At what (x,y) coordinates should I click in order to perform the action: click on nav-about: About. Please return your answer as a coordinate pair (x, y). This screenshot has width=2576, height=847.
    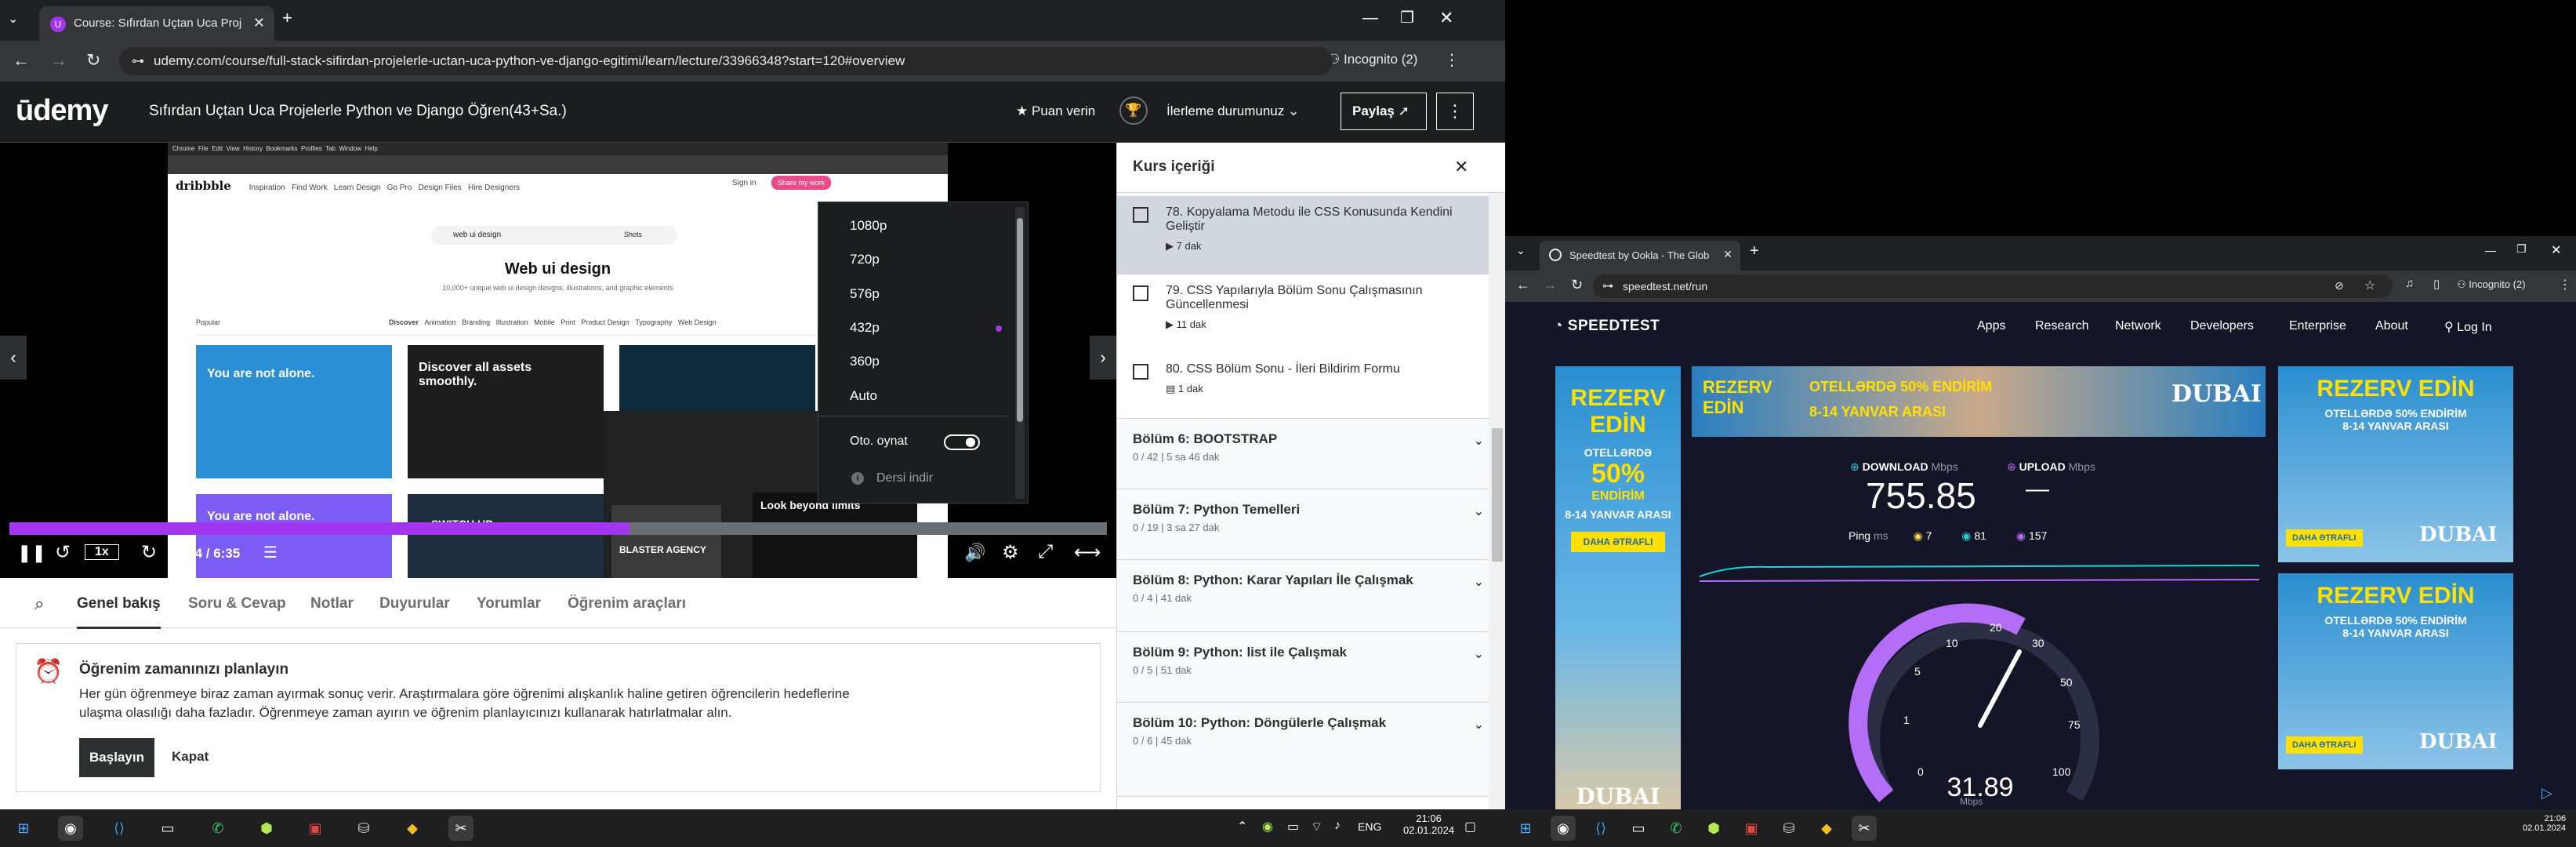
    Looking at the image, I should click on (2391, 326).